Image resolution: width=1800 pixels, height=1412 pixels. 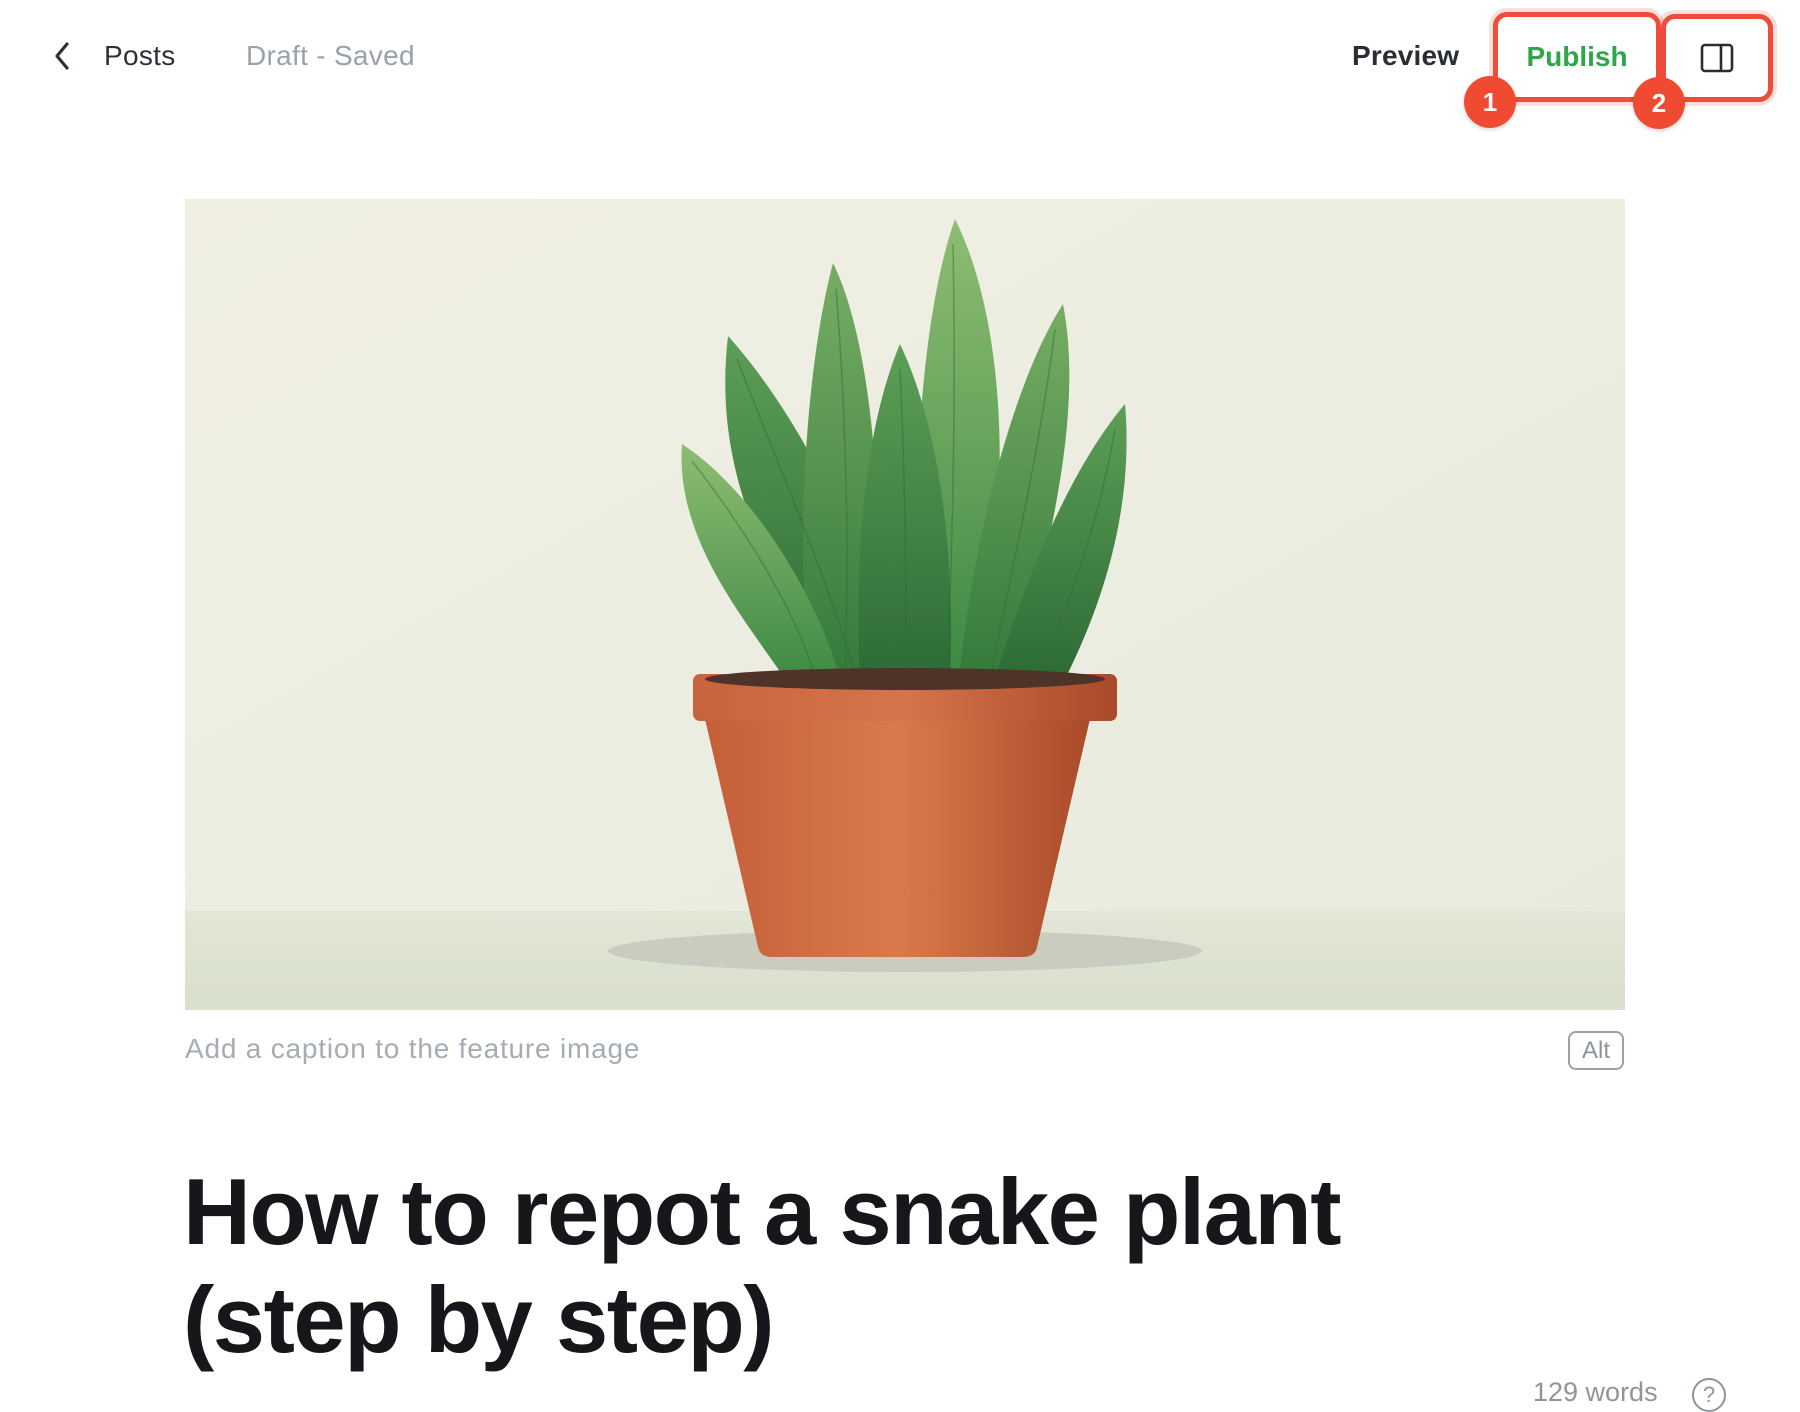 I want to click on sidebar-toggle-icon, so click(x=1717, y=58).